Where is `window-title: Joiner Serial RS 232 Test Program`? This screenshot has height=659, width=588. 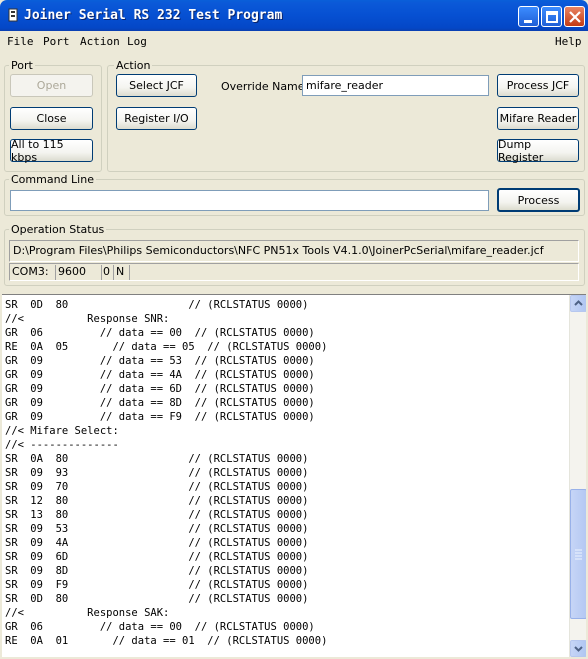
window-title: Joiner Serial RS 232 Test Program is located at coordinates (153, 15).